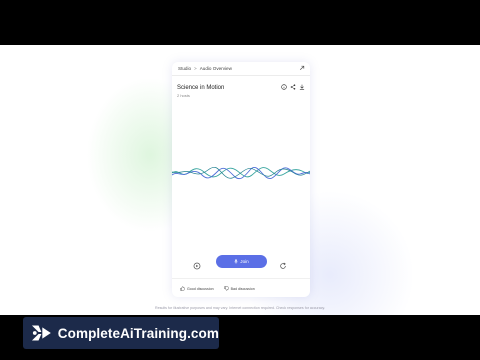 The width and height of the screenshot is (480, 360). I want to click on thumbs-down-icon, so click(226, 288).